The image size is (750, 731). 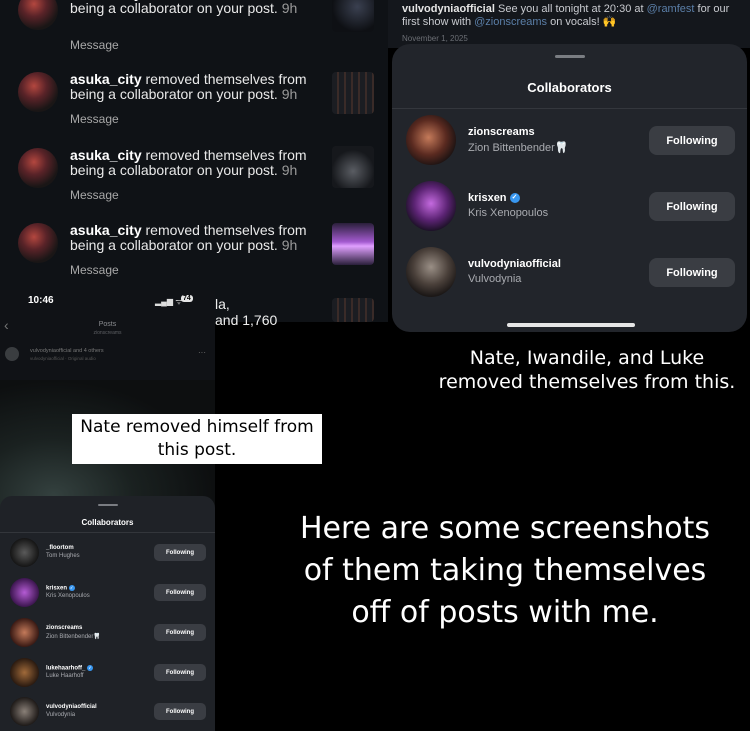 I want to click on header-title: Posts, so click(x=107, y=324).